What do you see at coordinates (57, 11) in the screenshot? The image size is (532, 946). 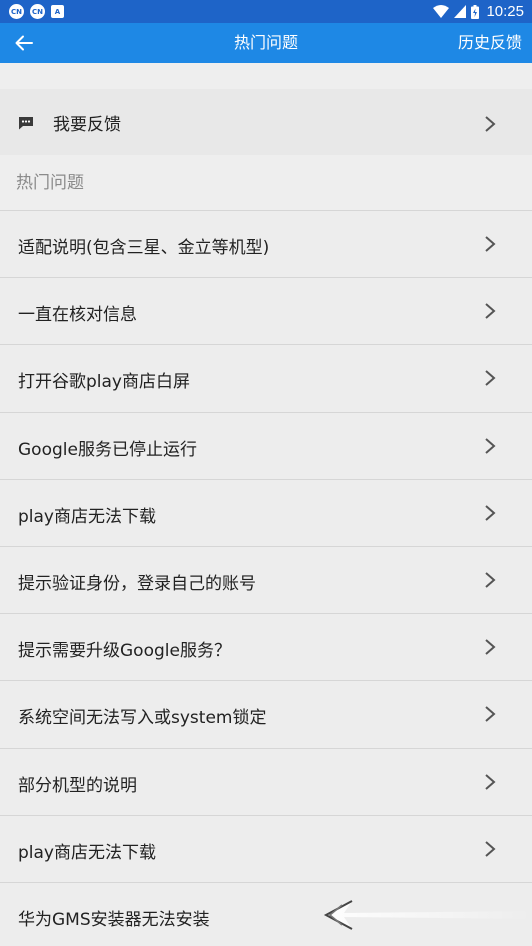 I see `notification-icon: A` at bounding box center [57, 11].